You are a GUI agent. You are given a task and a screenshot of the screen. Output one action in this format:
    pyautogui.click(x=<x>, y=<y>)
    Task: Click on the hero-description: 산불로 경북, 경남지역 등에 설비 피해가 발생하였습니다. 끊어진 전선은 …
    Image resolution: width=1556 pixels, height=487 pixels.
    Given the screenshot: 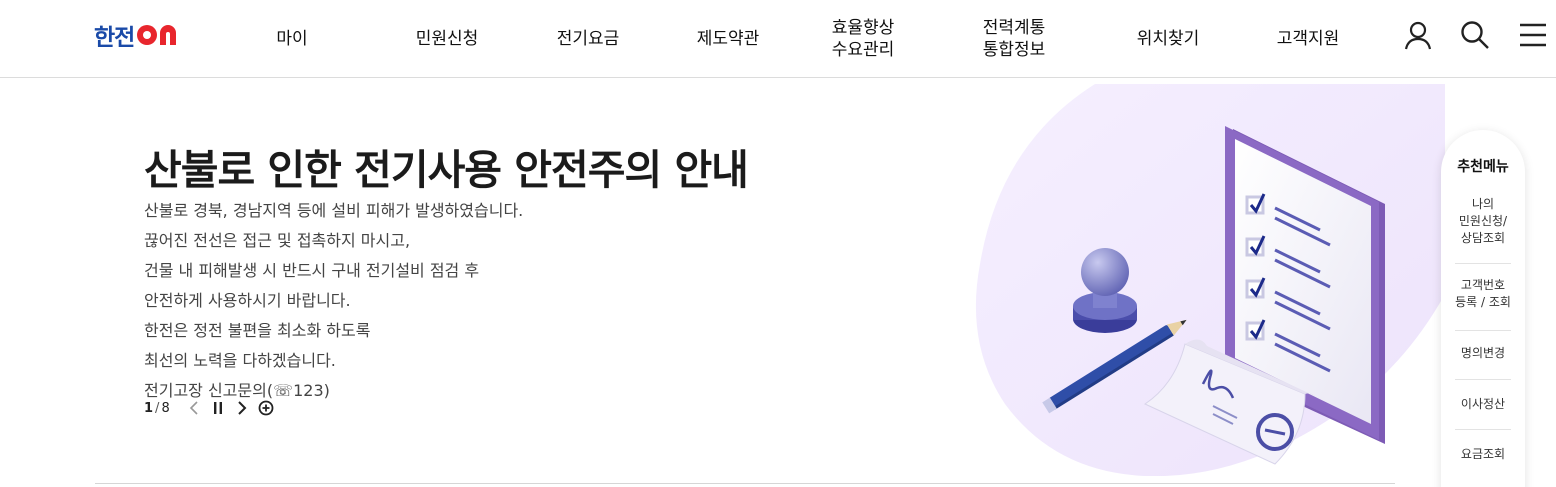 What is the action you would take?
    pyautogui.click(x=333, y=301)
    